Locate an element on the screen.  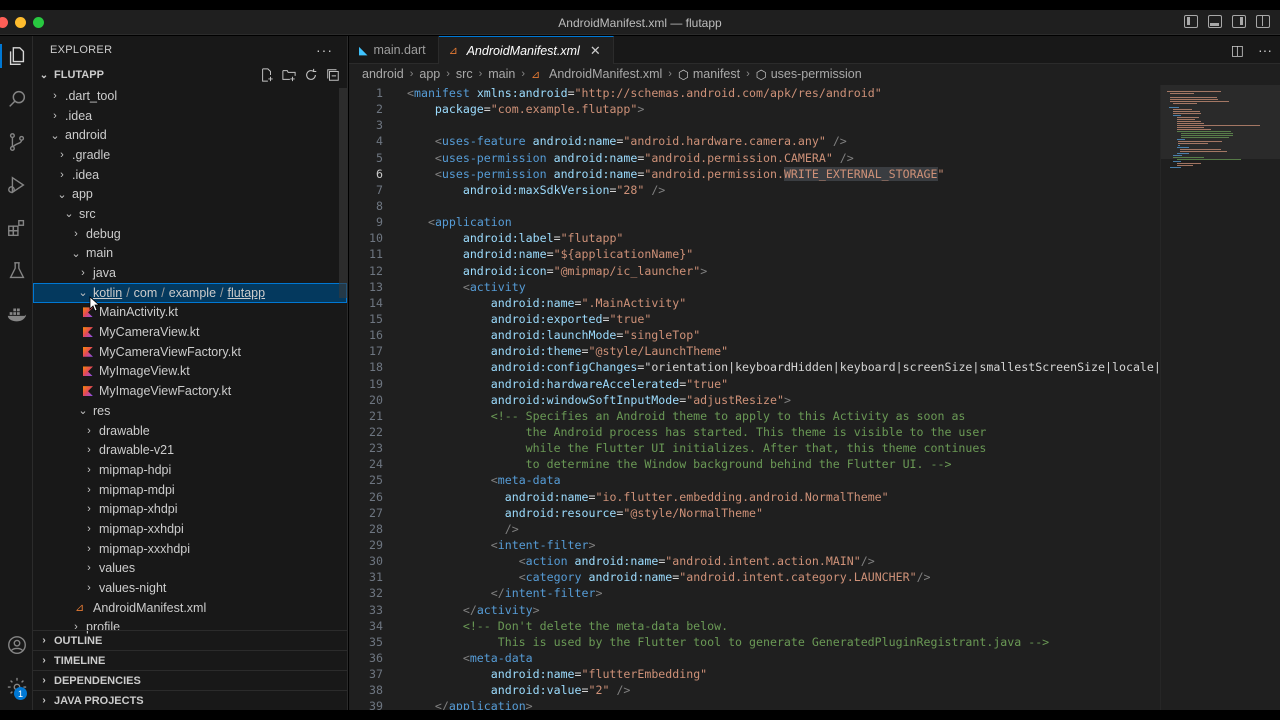
tab-main-dart: ◣ main.dart is located at coordinates (394, 50).